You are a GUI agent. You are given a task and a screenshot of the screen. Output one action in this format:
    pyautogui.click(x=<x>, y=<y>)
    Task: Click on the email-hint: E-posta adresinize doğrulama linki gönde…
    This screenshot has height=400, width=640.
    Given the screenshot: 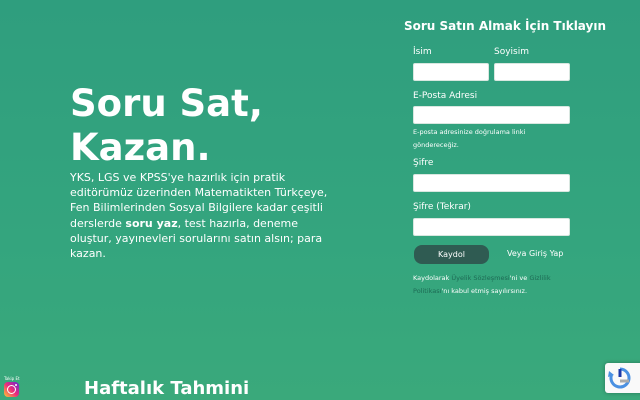 What is the action you would take?
    pyautogui.click(x=469, y=138)
    